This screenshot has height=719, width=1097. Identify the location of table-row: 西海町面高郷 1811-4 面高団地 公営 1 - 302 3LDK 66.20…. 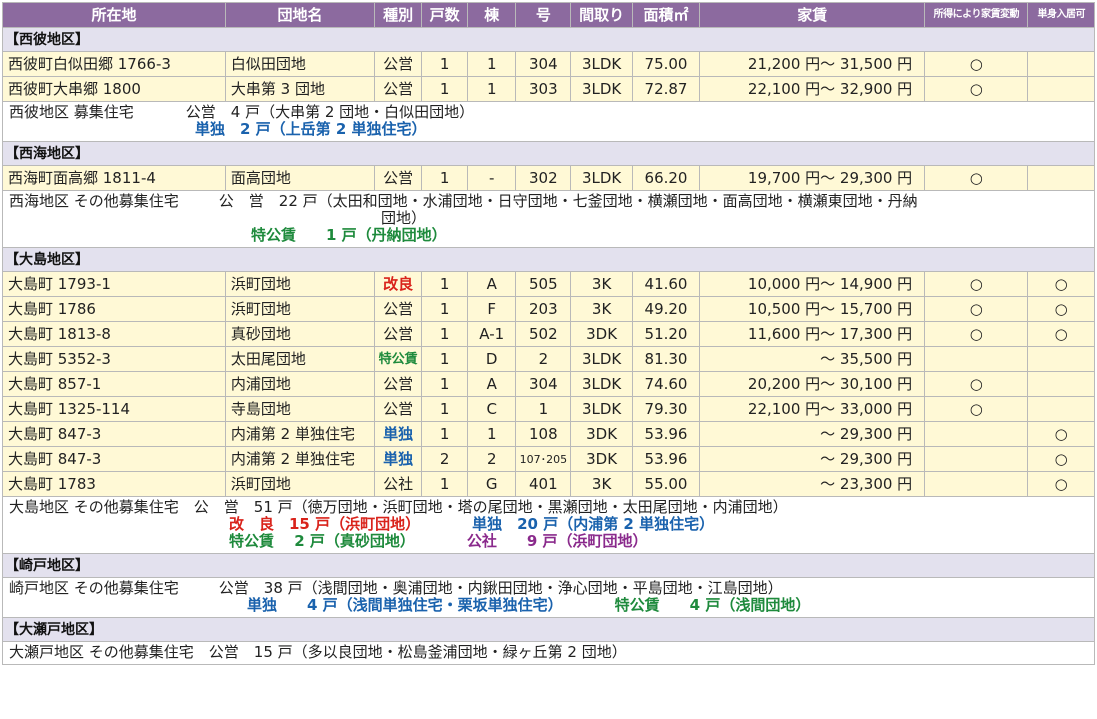
(548, 178).